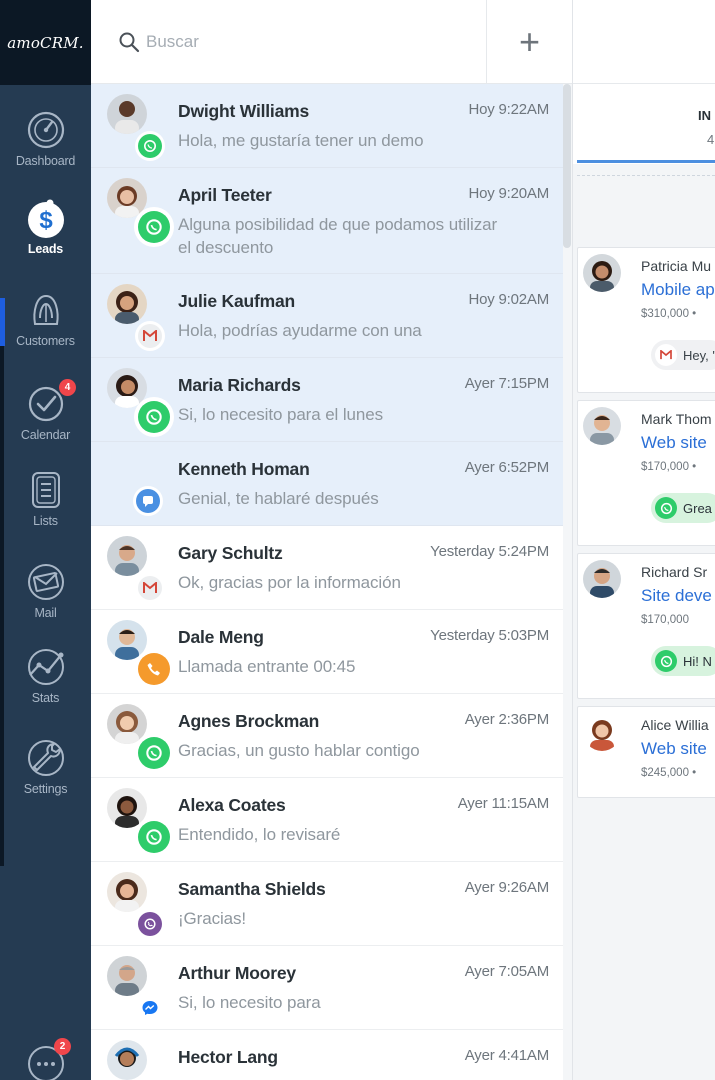 The height and width of the screenshot is (1080, 715). What do you see at coordinates (704, 115) in the screenshot?
I see `stage-title: IN` at bounding box center [704, 115].